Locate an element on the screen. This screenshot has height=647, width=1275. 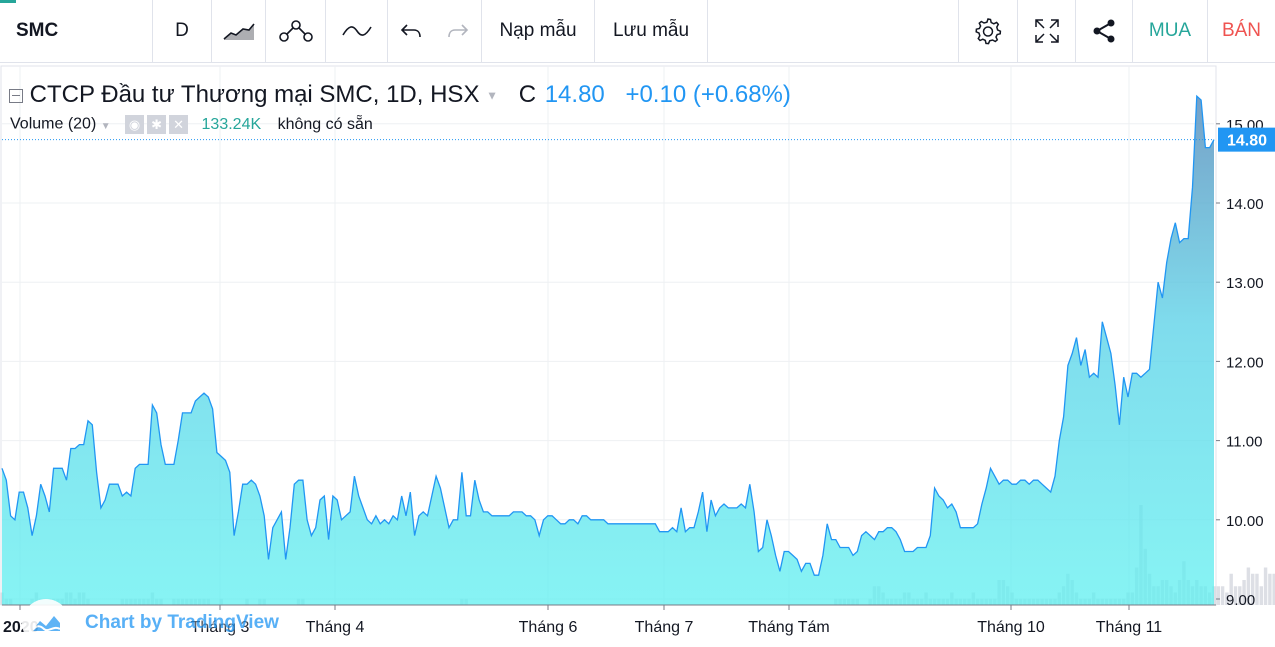
close-prefix: C is located at coordinates (527, 94).